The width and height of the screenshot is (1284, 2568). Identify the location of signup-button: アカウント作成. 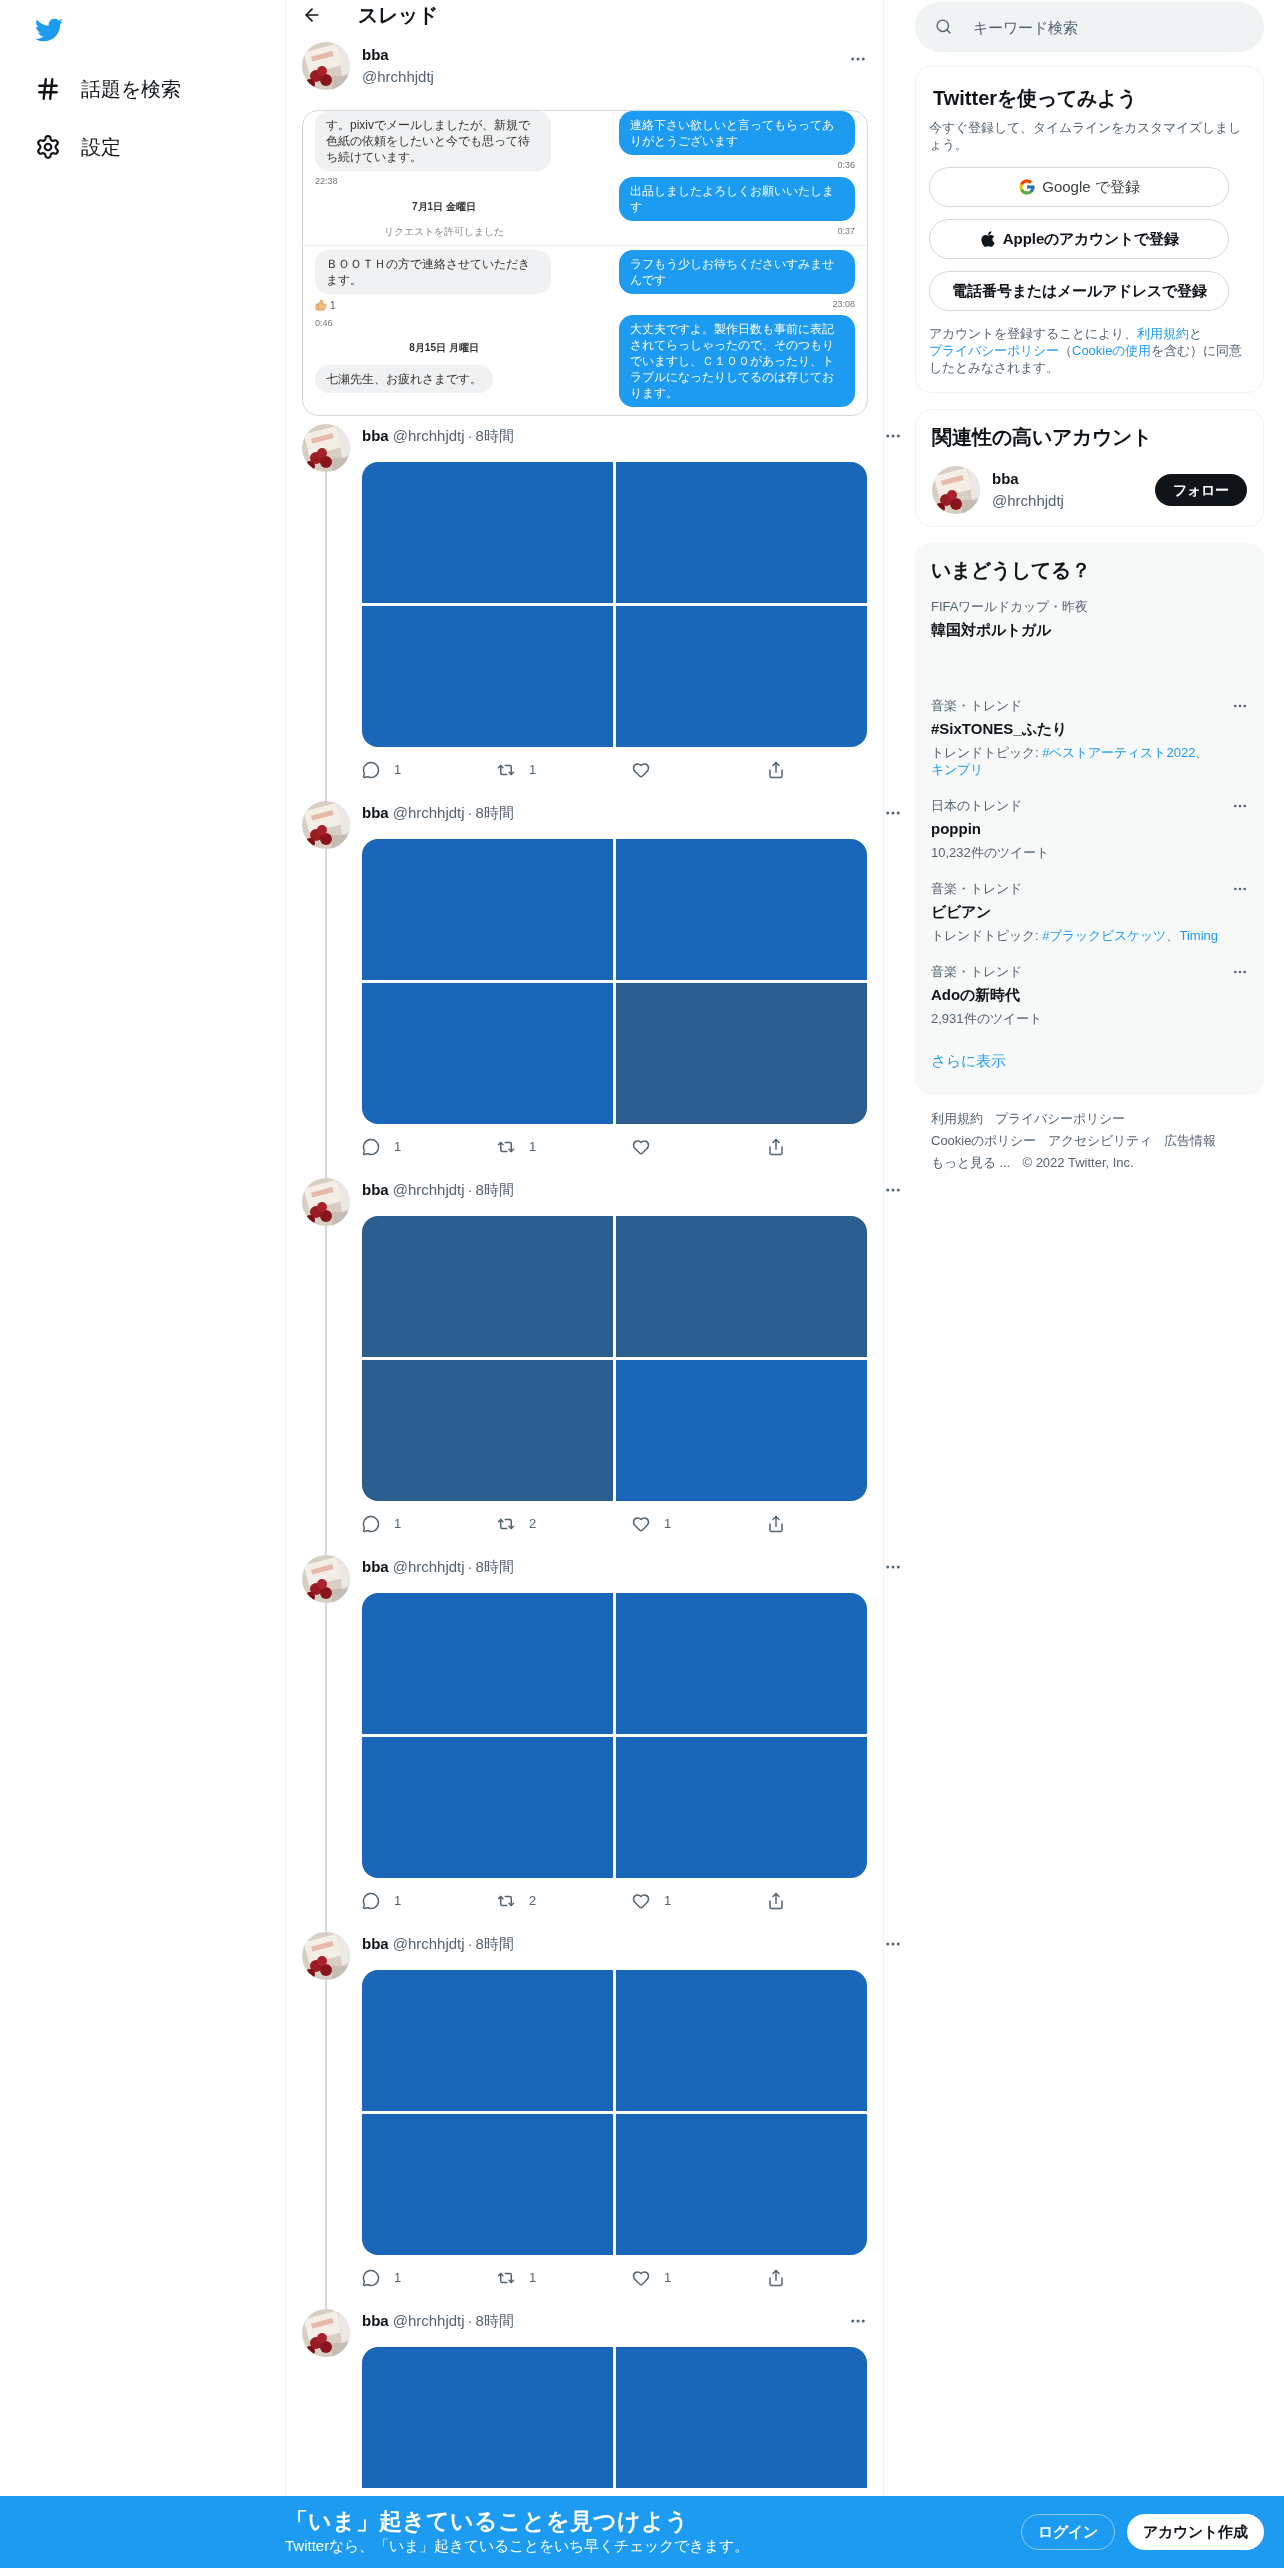
(1195, 2532).